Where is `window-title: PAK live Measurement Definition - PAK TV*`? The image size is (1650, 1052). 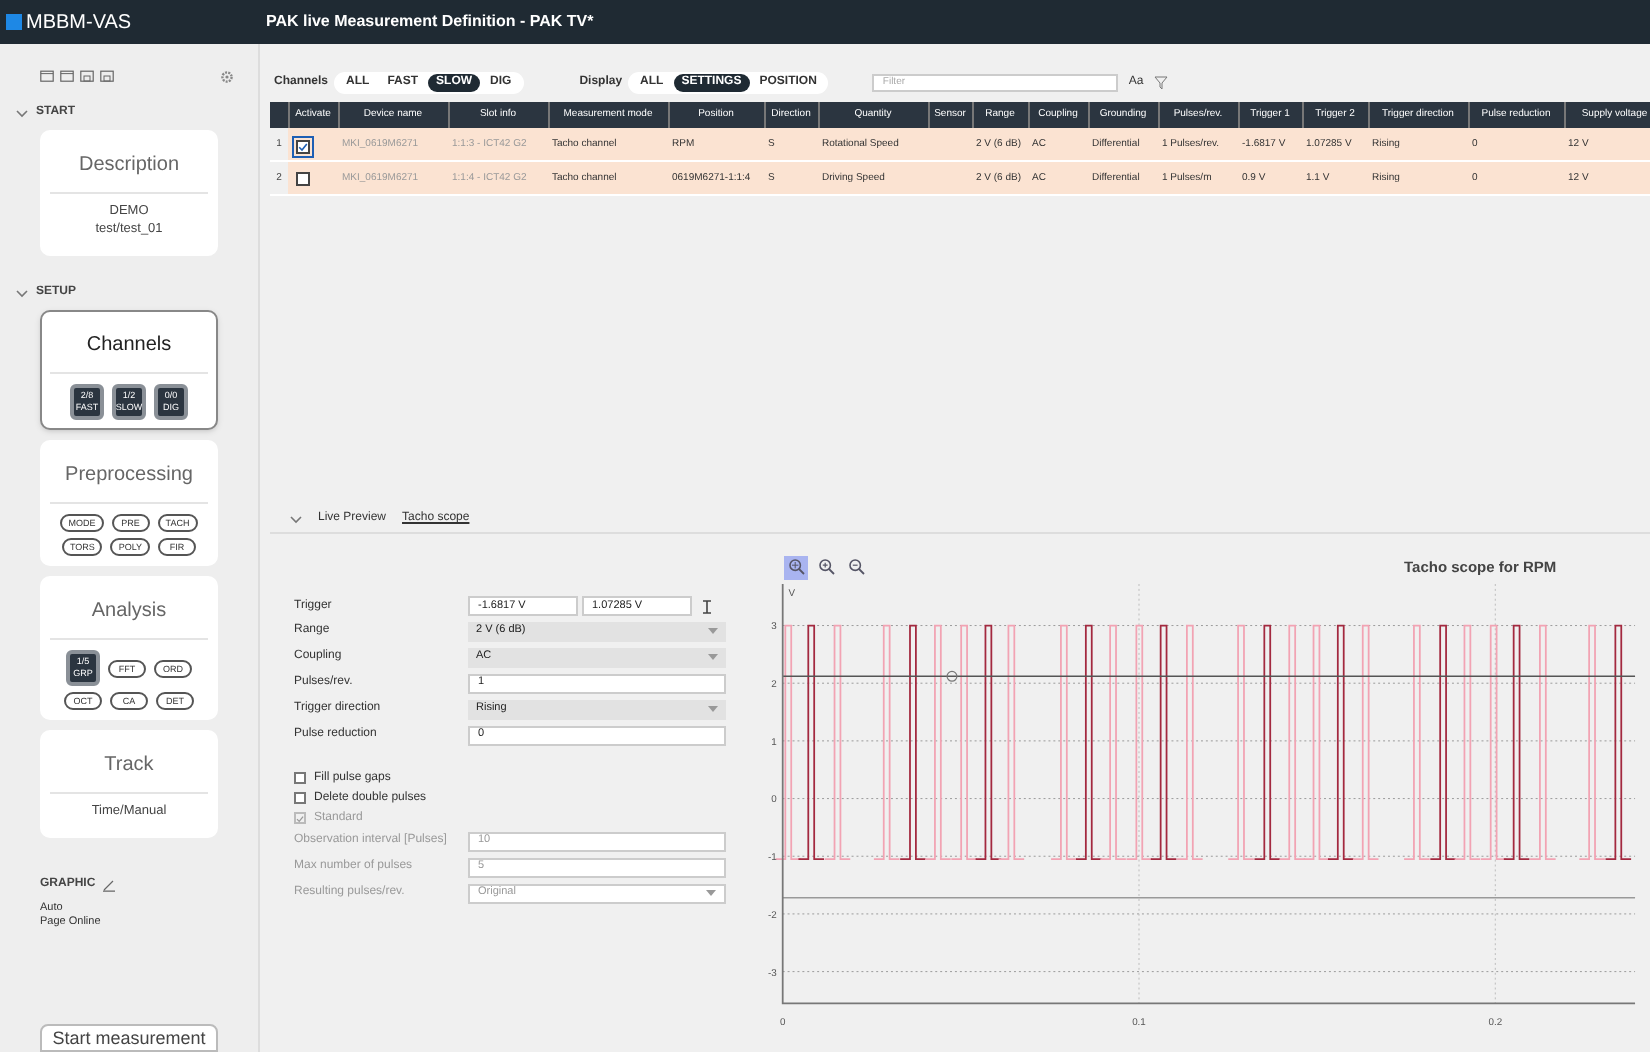 window-title: PAK live Measurement Definition - PAK TV* is located at coordinates (430, 22).